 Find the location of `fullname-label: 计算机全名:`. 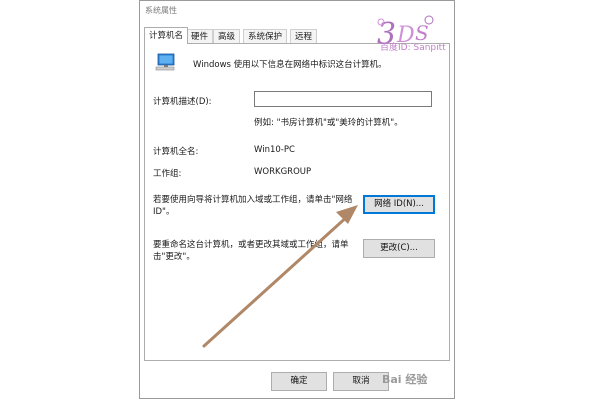

fullname-label: 计算机全名: is located at coordinates (176, 152).